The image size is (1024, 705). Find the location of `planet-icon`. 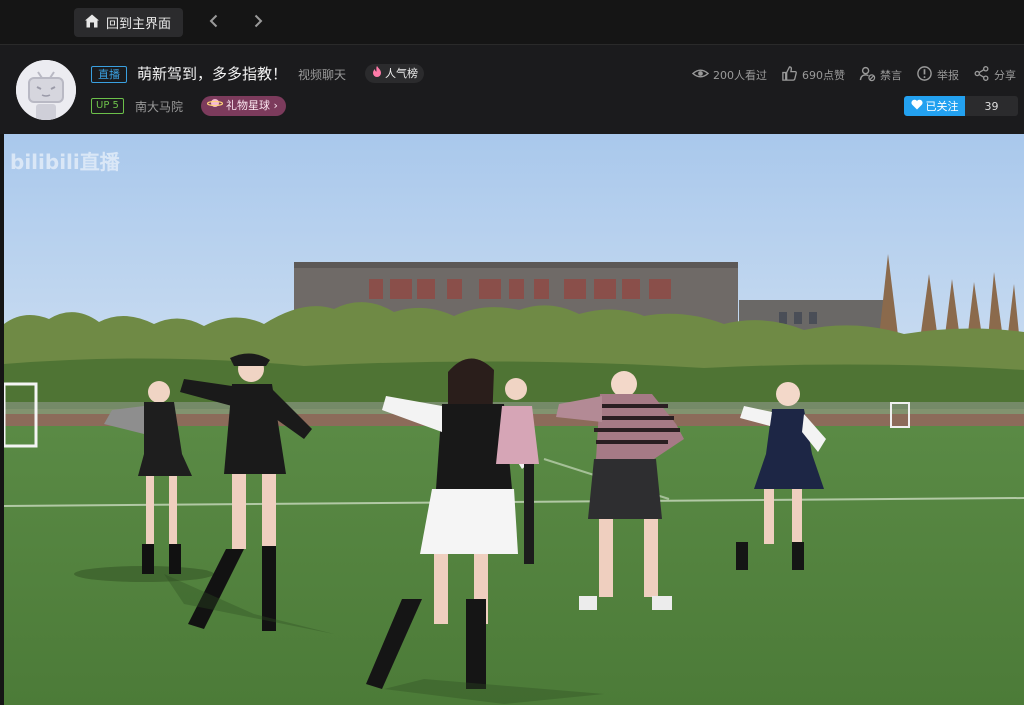

planet-icon is located at coordinates (215, 106).